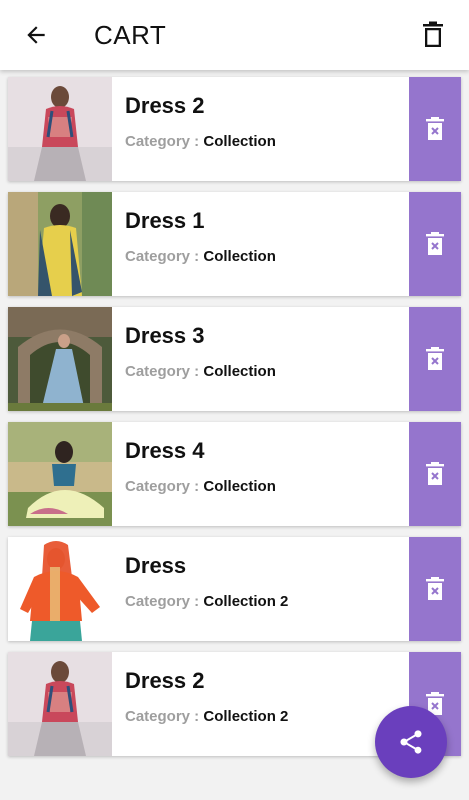  I want to click on back-button, so click(36, 35).